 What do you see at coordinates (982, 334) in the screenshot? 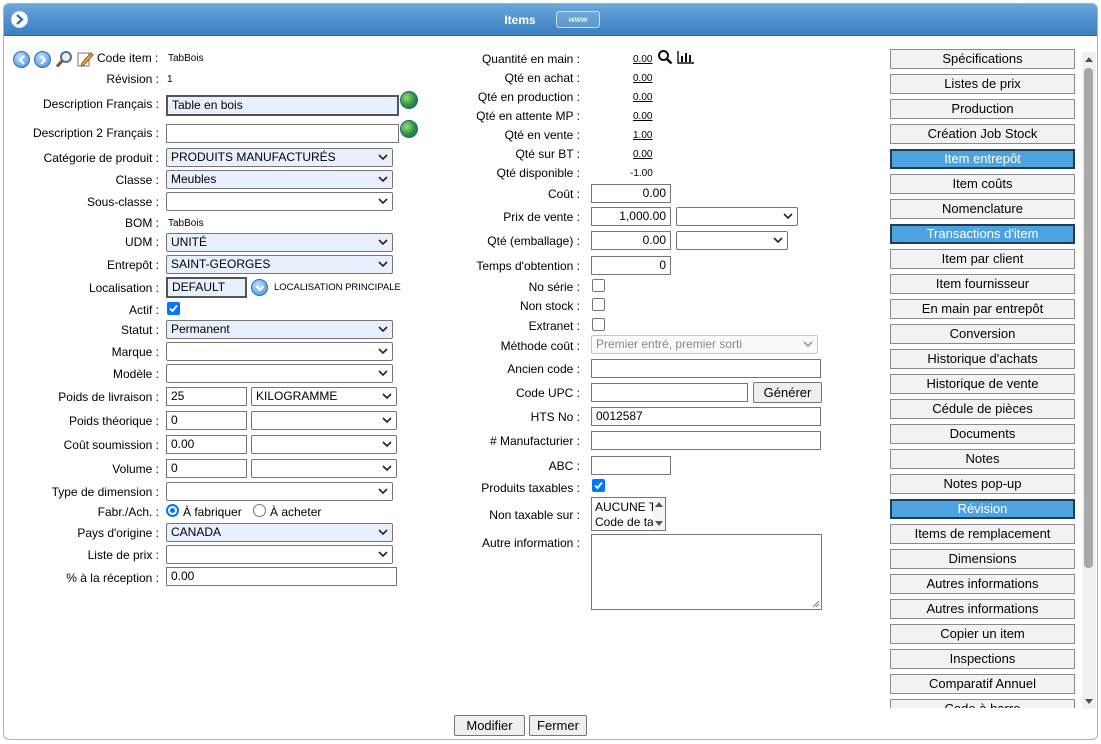
I see `conversion-button: Conversion` at bounding box center [982, 334].